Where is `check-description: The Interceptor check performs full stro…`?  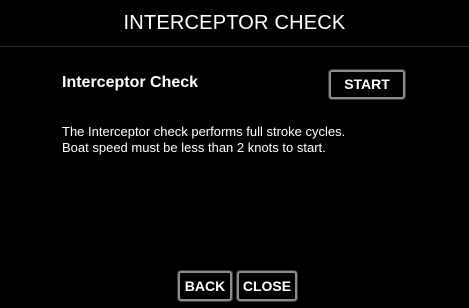 check-description: The Interceptor check performs full stro… is located at coordinates (204, 139).